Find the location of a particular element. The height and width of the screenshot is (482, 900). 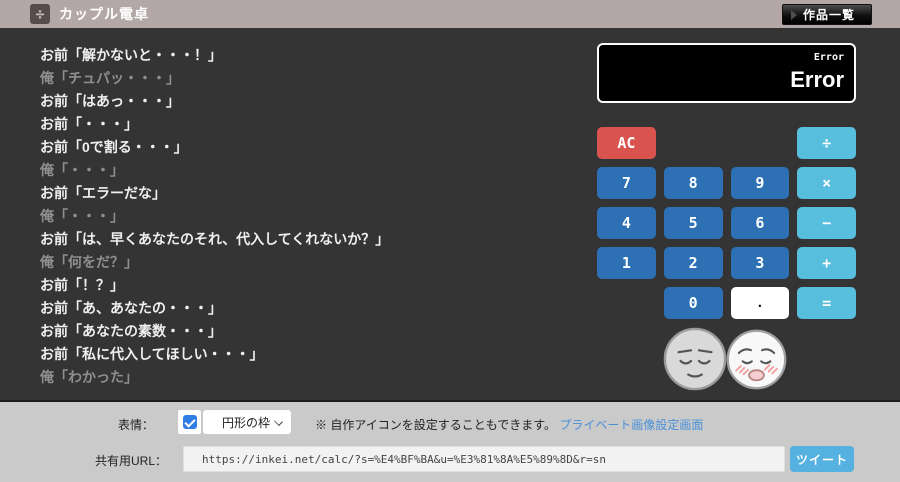

custom-icon-note-row: ※ 自作アイコンを設定することもできます。 プライベート画像設定画面 is located at coordinates (509, 424).